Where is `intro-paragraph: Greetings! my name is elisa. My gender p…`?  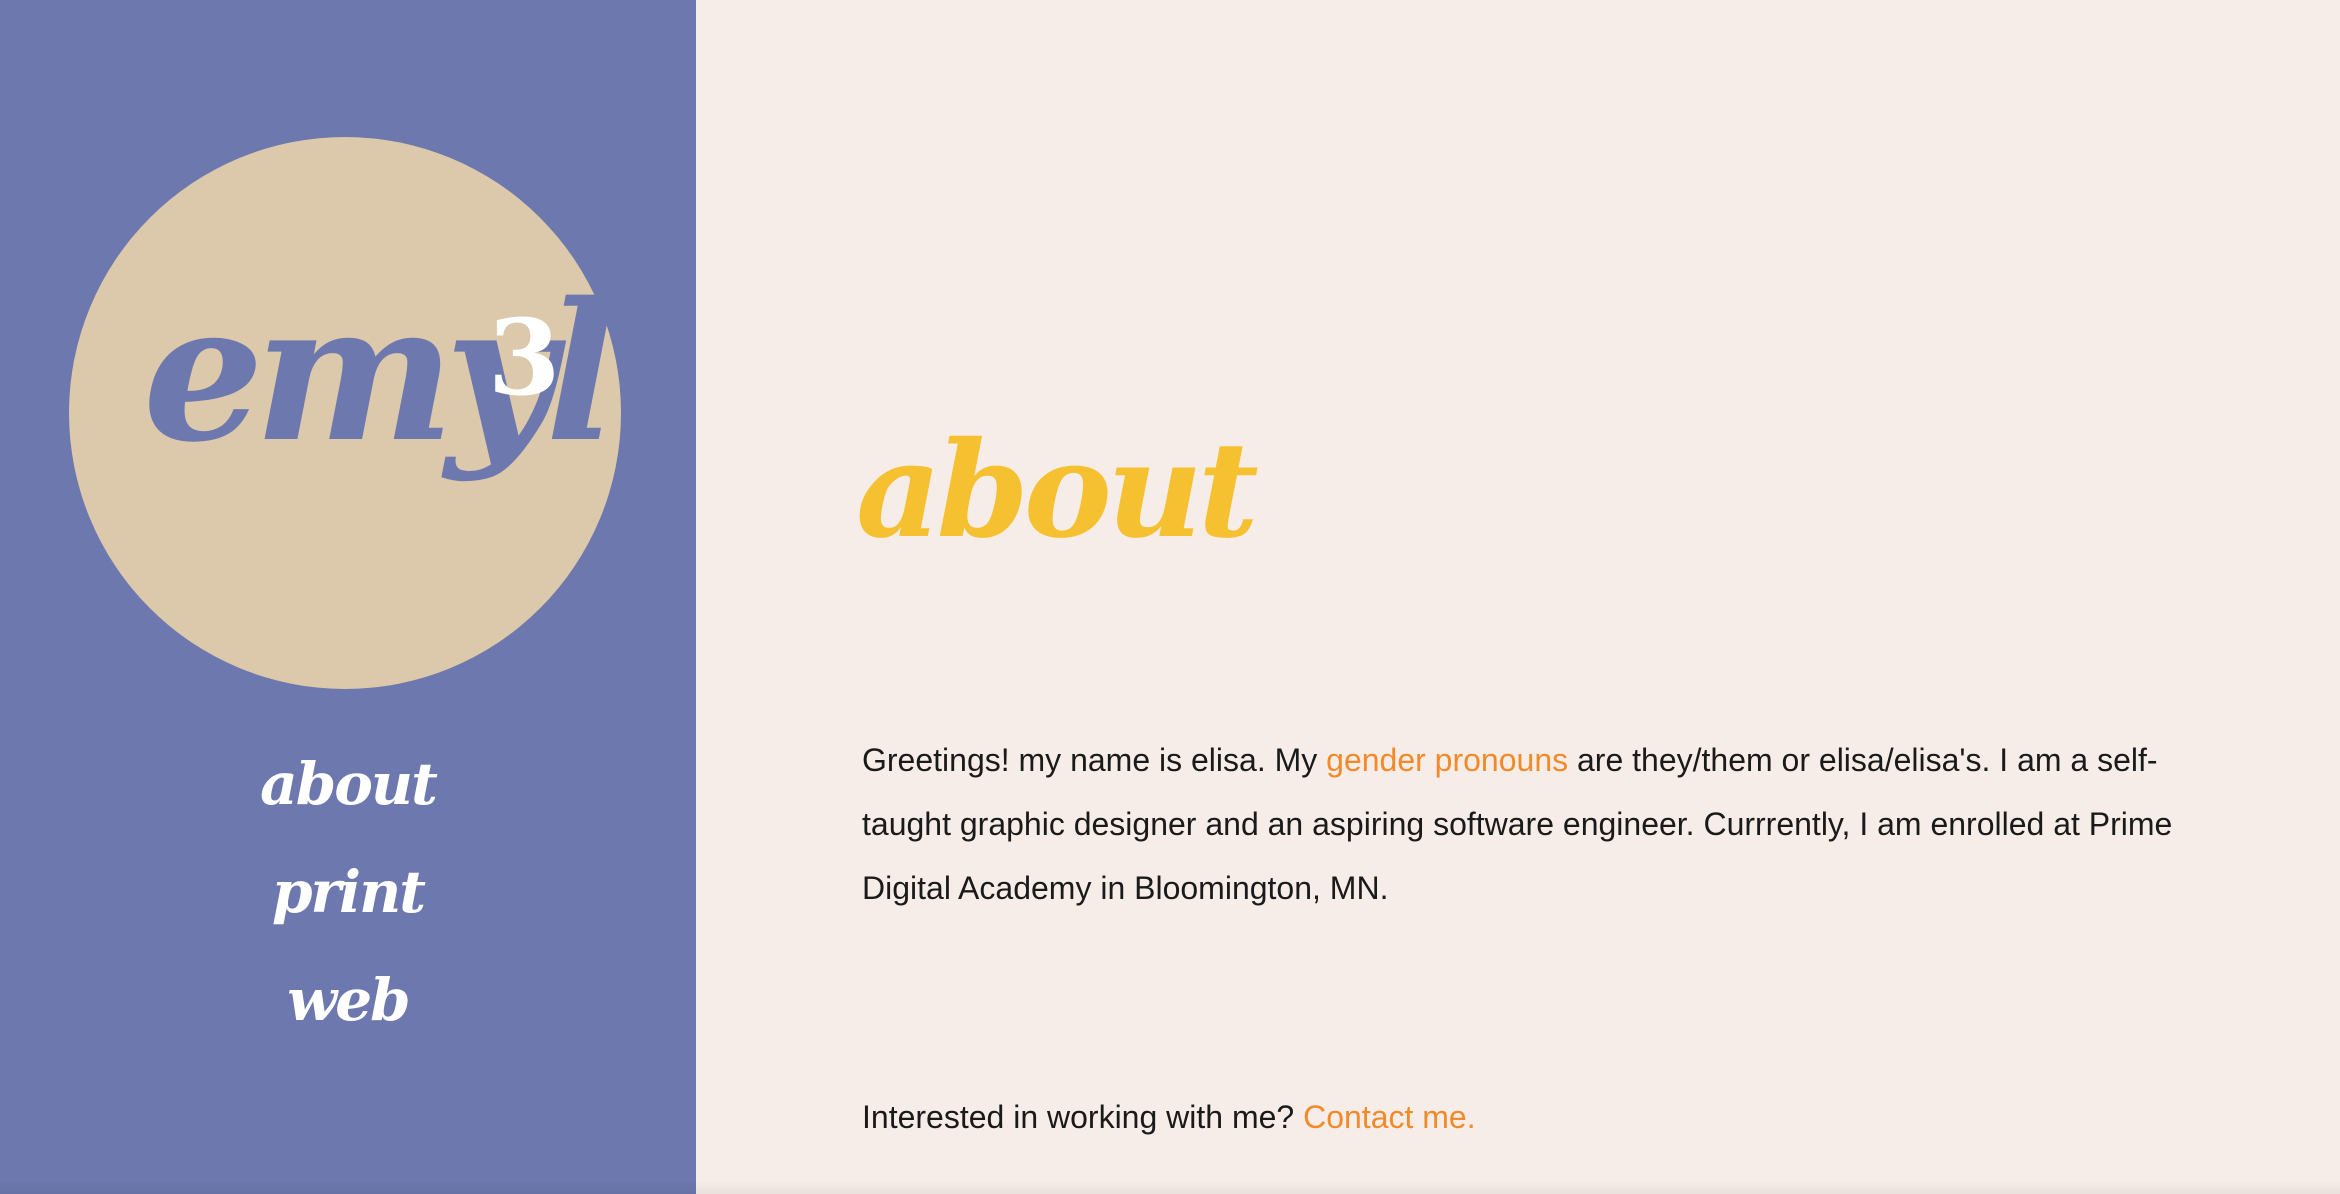 intro-paragraph: Greetings! my name is elisa. My gender p… is located at coordinates (1527, 824).